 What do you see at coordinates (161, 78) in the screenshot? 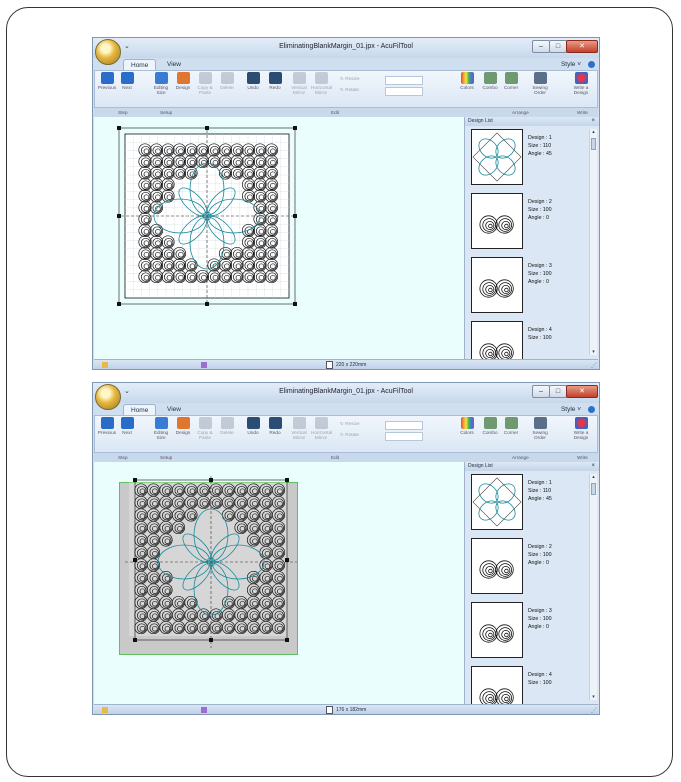
I see `editing-size-icon` at bounding box center [161, 78].